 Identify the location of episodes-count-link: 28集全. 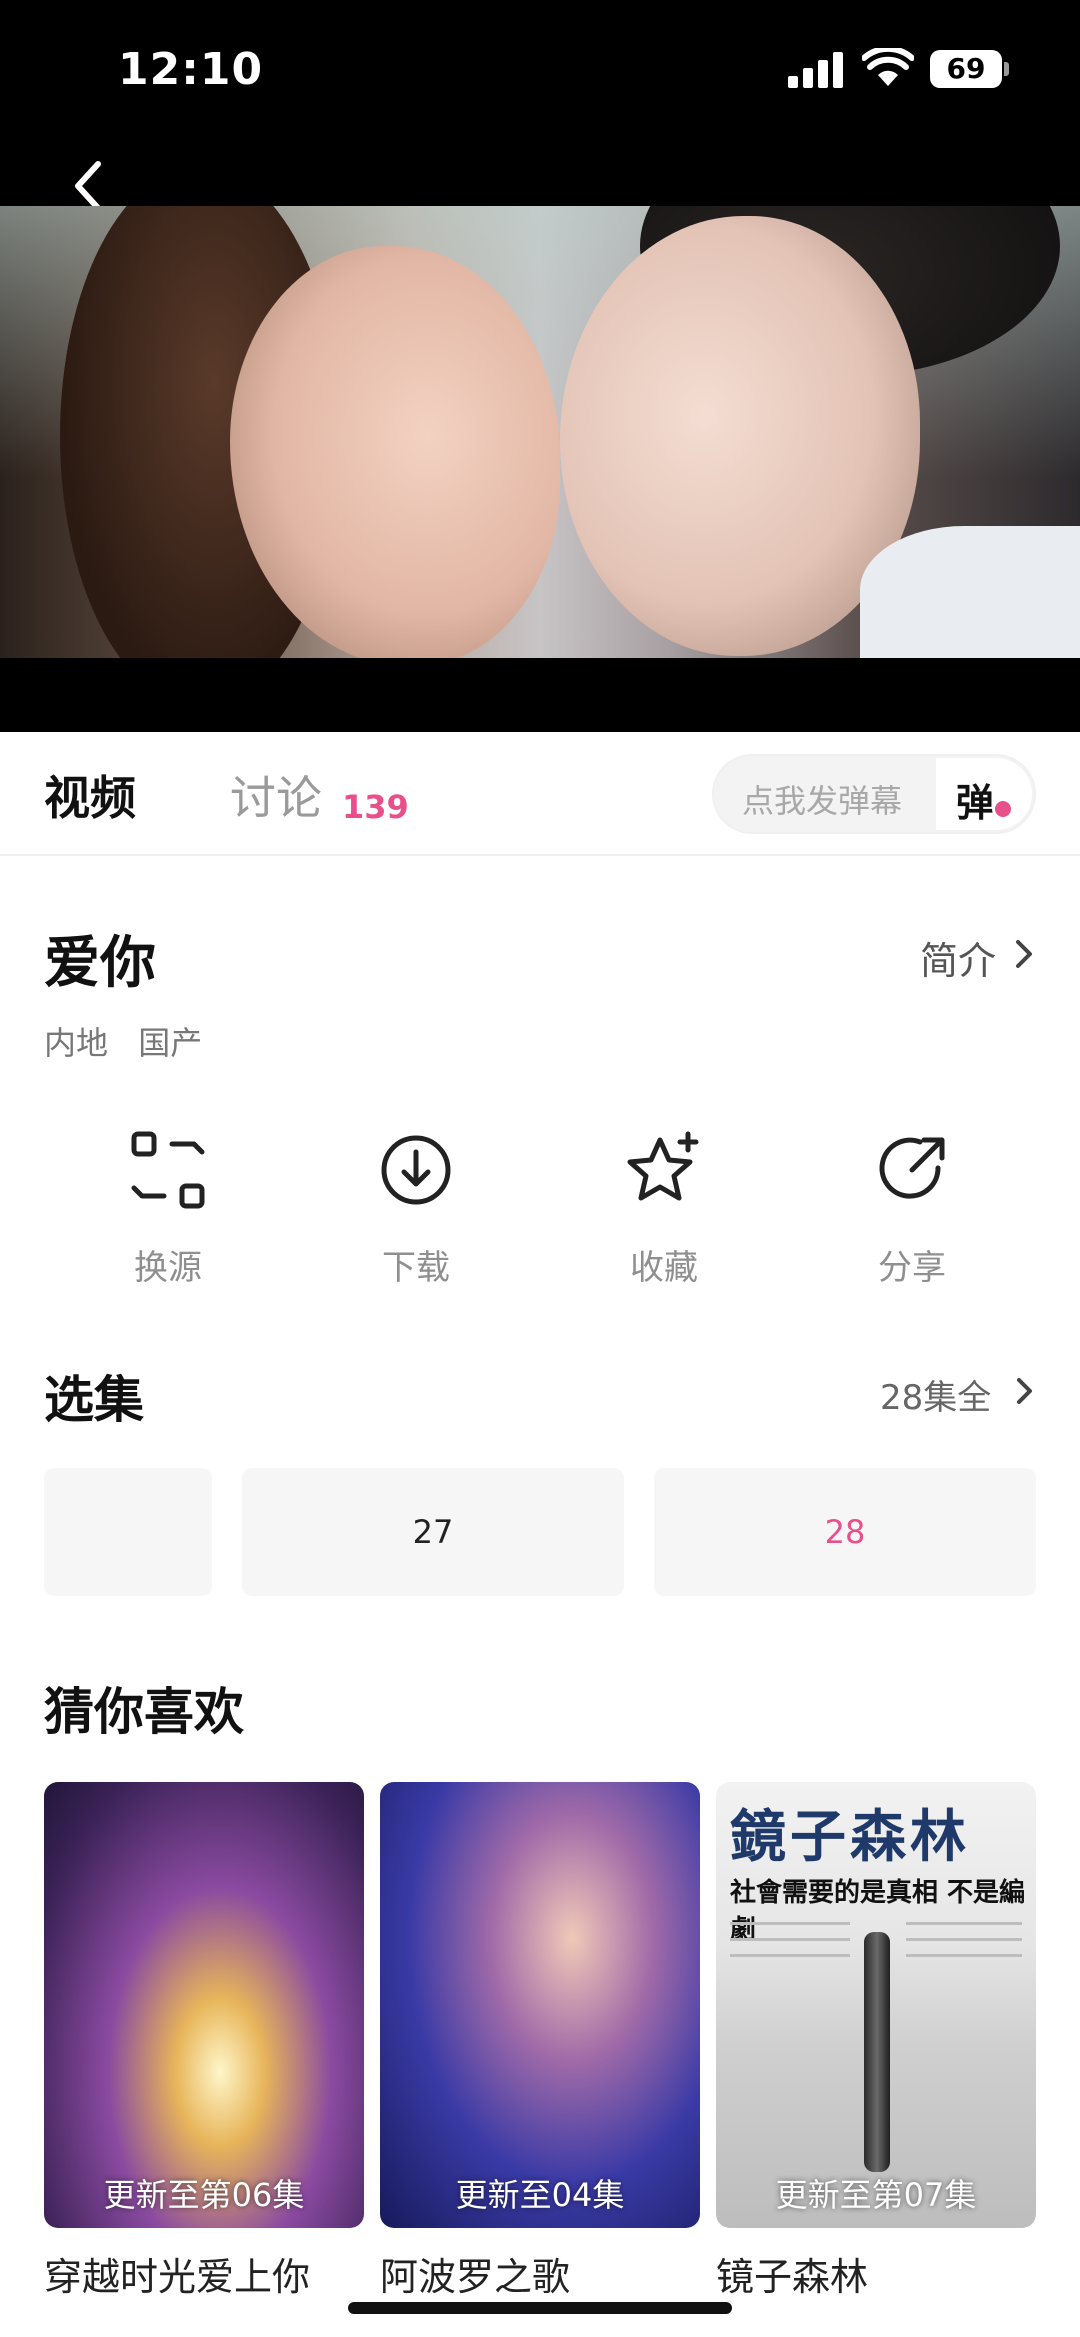
(935, 1394).